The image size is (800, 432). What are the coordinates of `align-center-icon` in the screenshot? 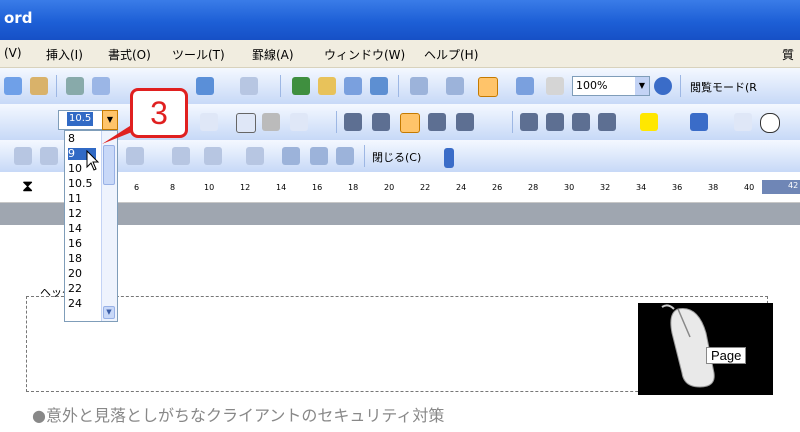 It's located at (381, 122).